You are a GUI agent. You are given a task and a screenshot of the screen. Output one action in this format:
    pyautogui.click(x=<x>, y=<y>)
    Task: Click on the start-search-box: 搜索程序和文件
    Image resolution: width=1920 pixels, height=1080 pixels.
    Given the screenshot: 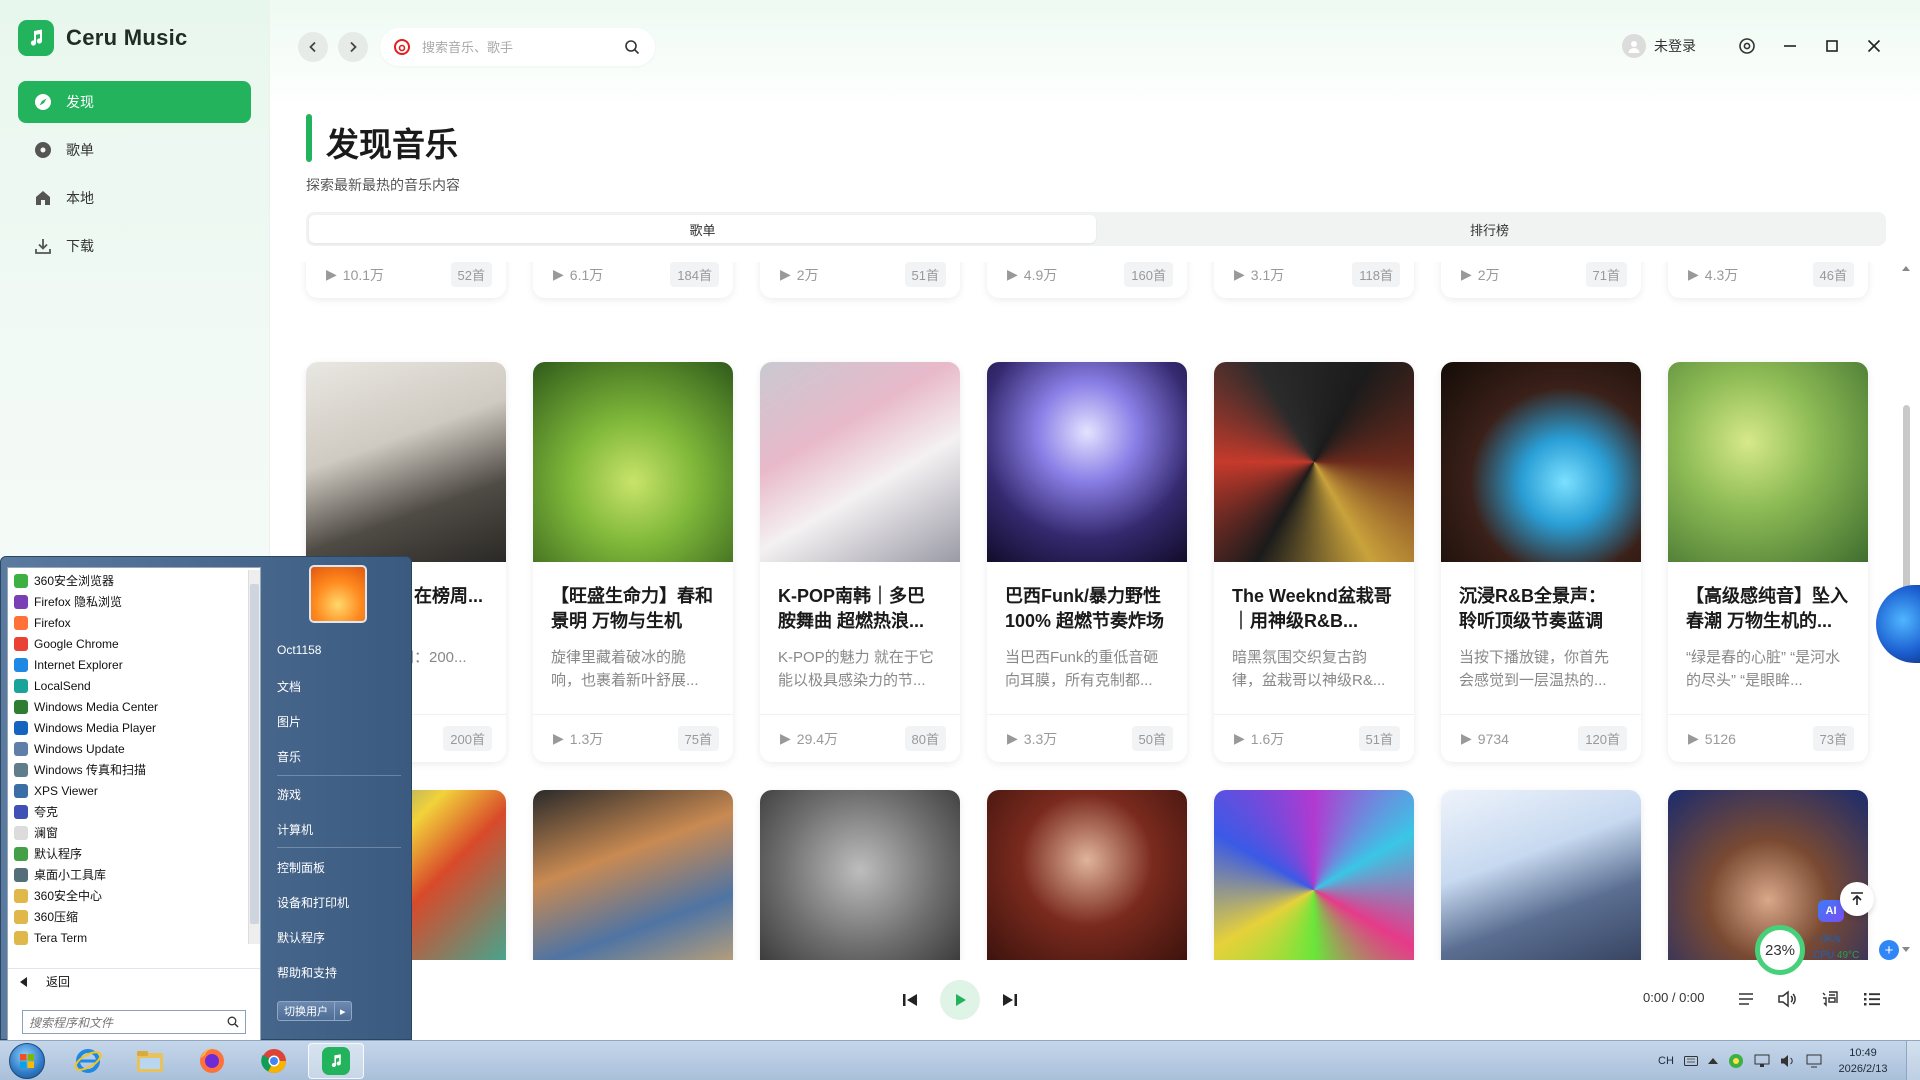 What is the action you would take?
    pyautogui.click(x=134, y=1022)
    